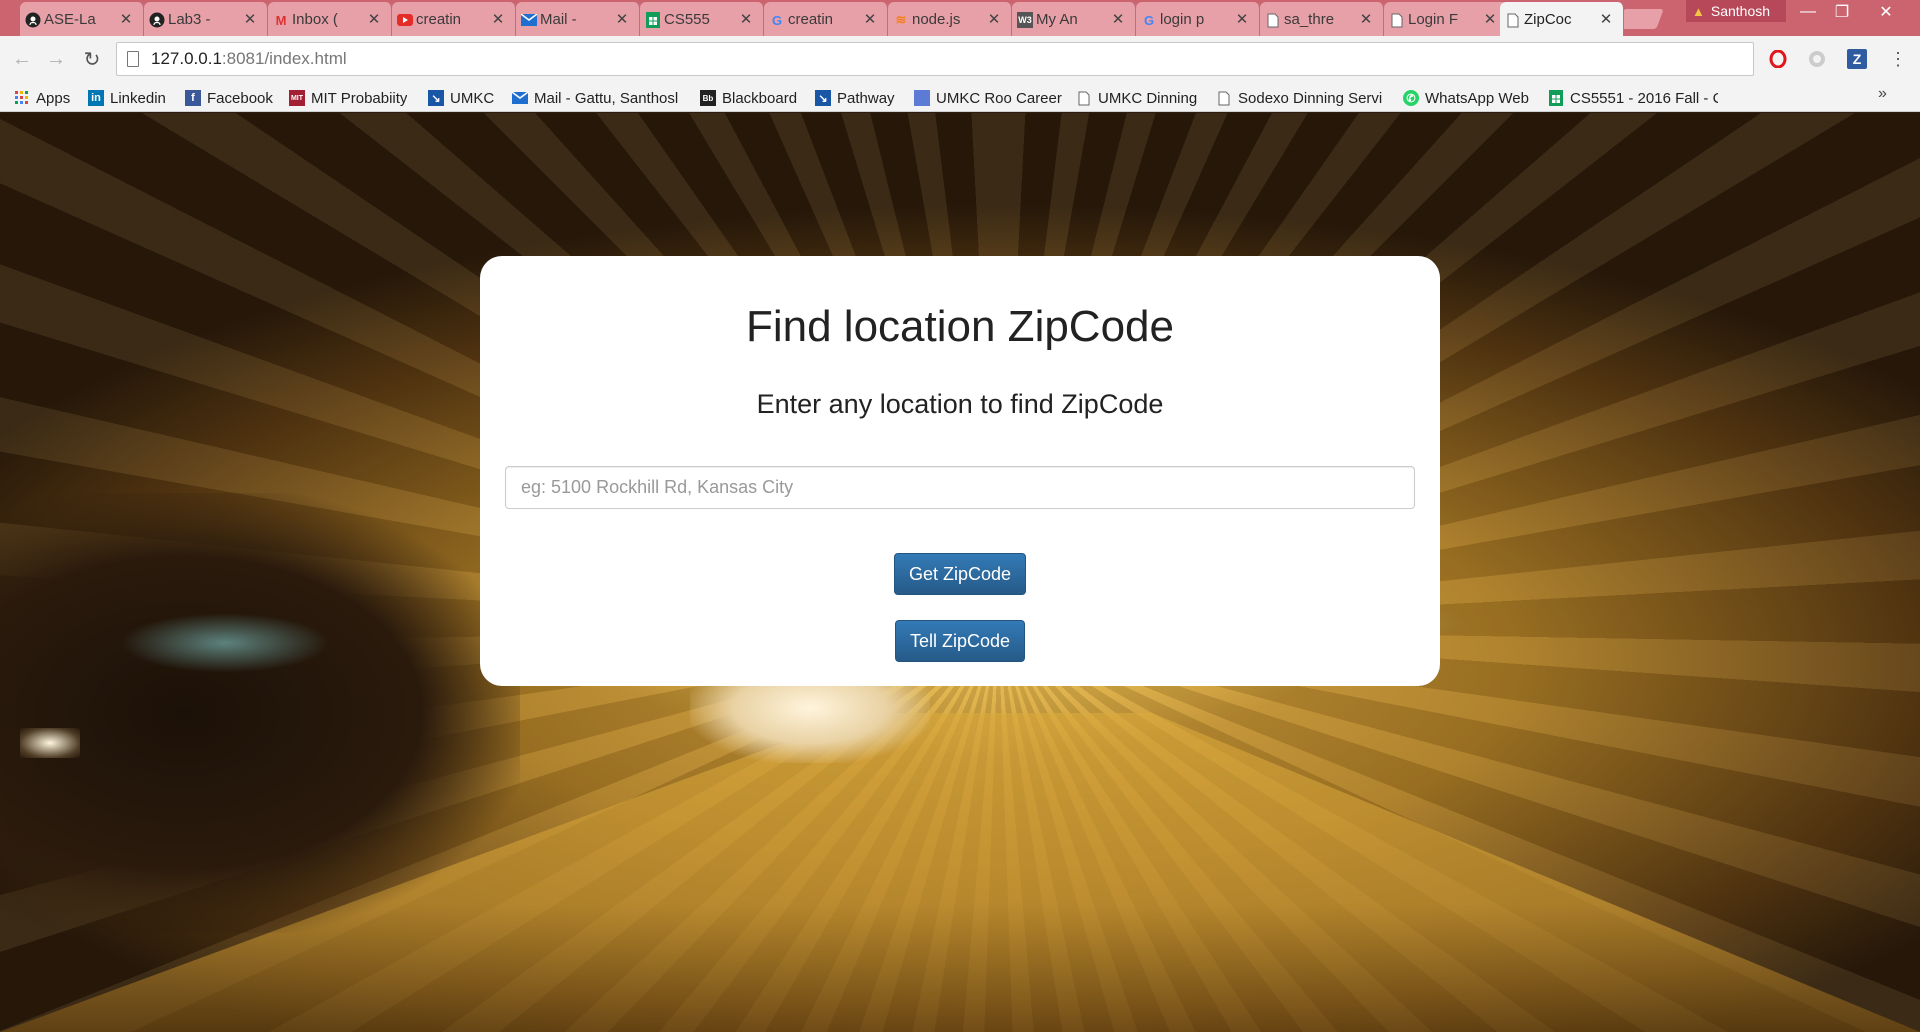 The width and height of the screenshot is (1920, 1032). What do you see at coordinates (529, 20) in the screenshot?
I see `mail-icon` at bounding box center [529, 20].